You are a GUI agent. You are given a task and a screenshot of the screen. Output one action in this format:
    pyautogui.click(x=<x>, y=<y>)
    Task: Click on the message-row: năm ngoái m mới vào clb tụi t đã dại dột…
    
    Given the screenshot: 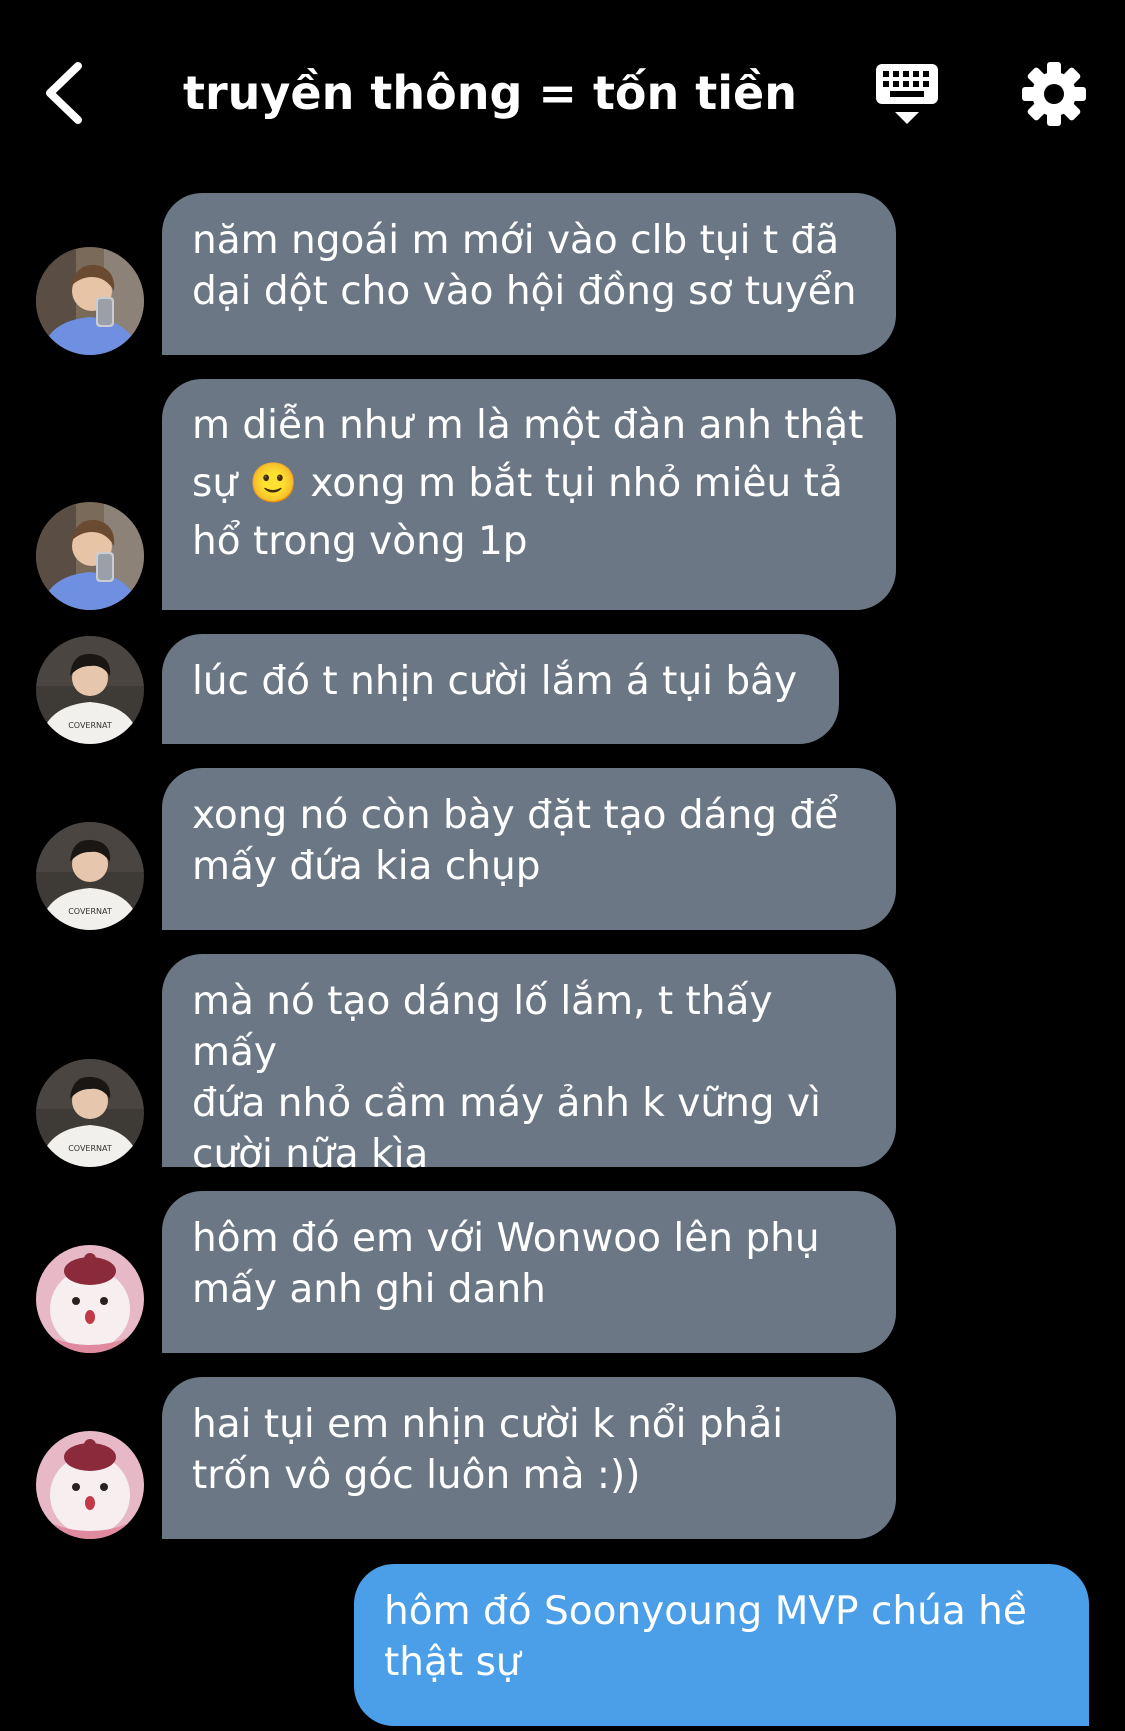 What is the action you would take?
    pyautogui.click(x=562, y=274)
    